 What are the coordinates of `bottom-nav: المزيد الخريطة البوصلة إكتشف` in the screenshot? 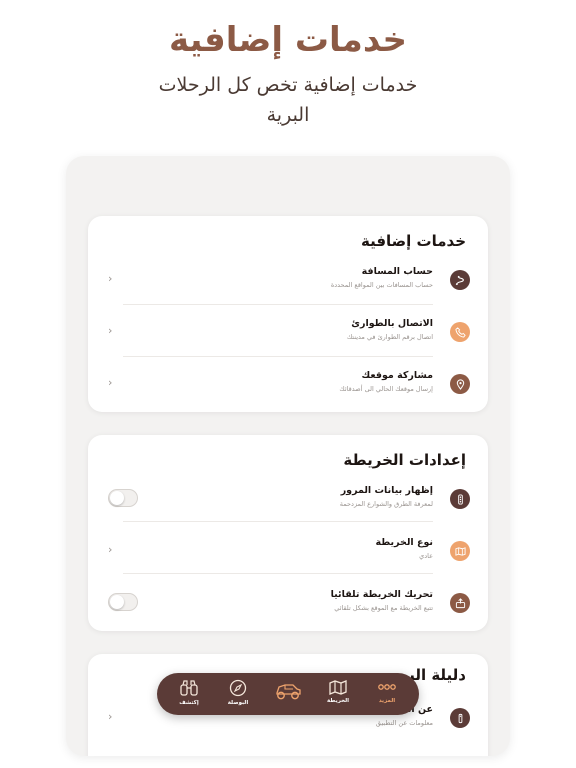 It's located at (288, 694).